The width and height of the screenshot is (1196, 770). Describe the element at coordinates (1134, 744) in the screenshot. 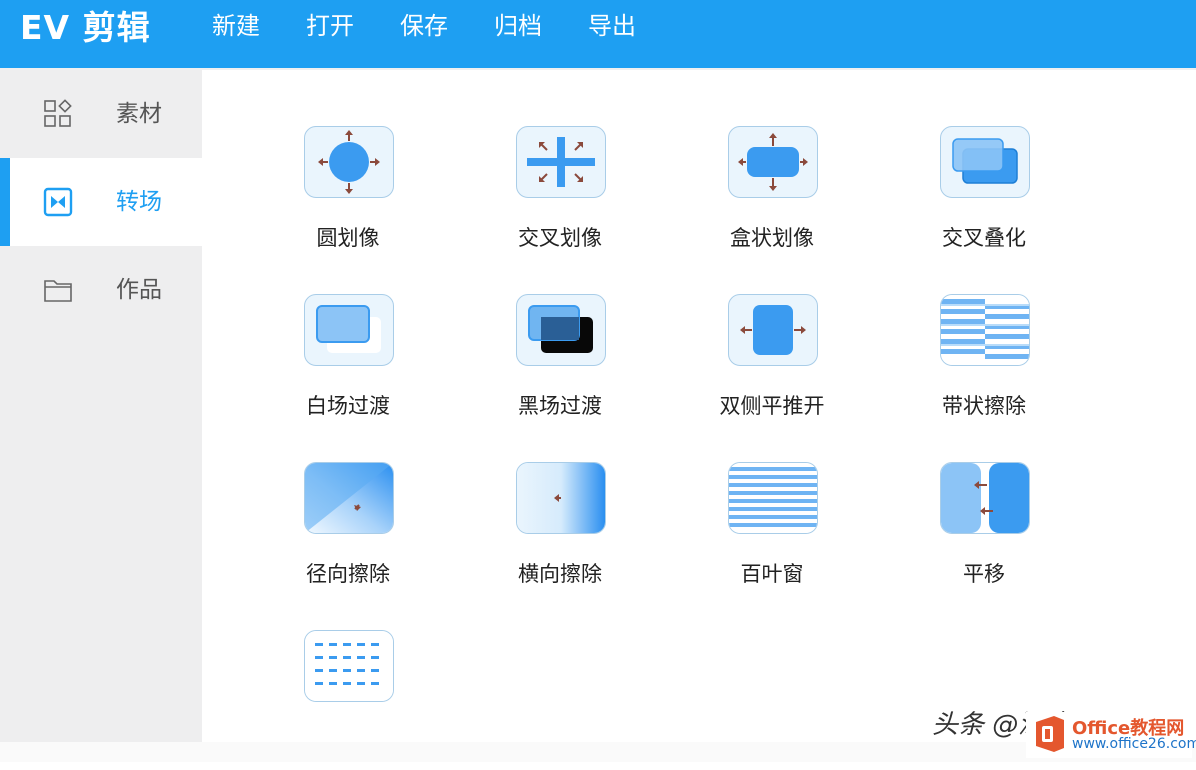

I see `watermark-site-url: www.office26.com` at that location.